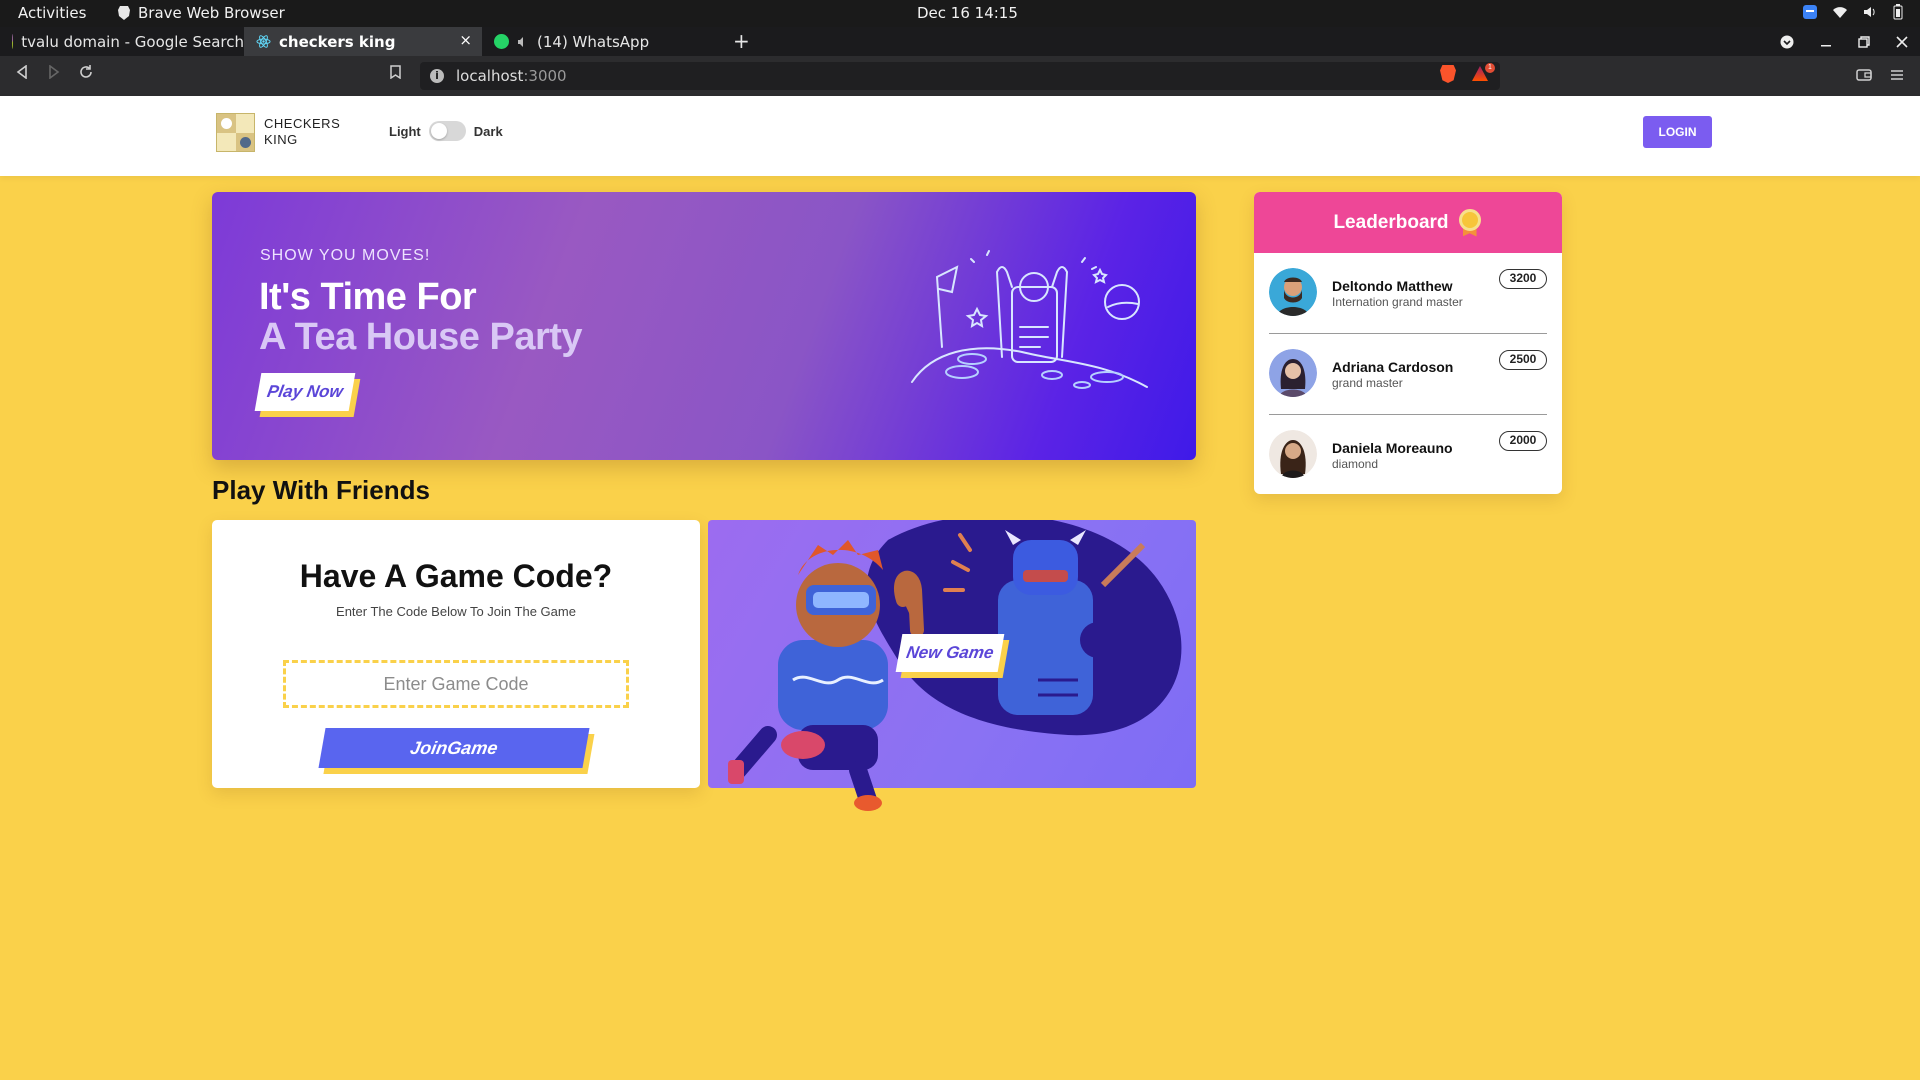 Image resolution: width=1920 pixels, height=1080 pixels. What do you see at coordinates (302, 132) in the screenshot?
I see `logo-text: CHECKERS KING` at bounding box center [302, 132].